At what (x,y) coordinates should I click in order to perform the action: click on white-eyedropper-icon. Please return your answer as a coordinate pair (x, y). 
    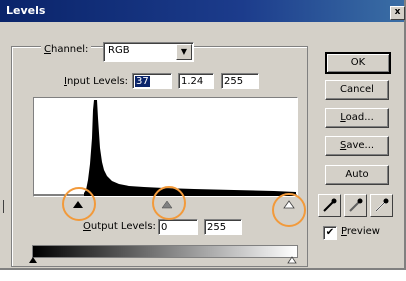
    Looking at the image, I should click on (381, 205).